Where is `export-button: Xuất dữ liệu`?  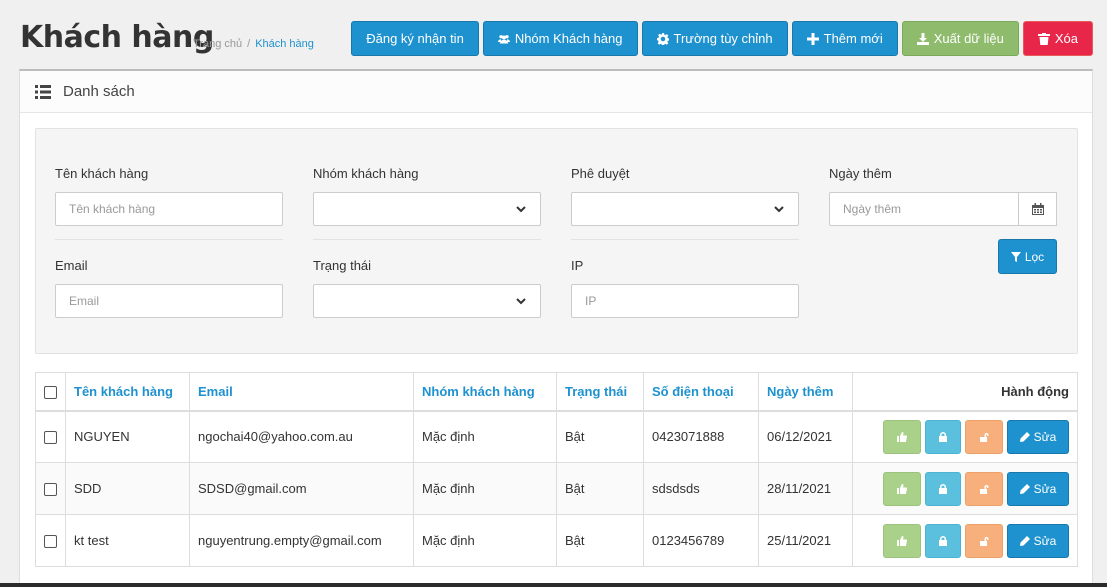 export-button: Xuất dữ liệu is located at coordinates (960, 38).